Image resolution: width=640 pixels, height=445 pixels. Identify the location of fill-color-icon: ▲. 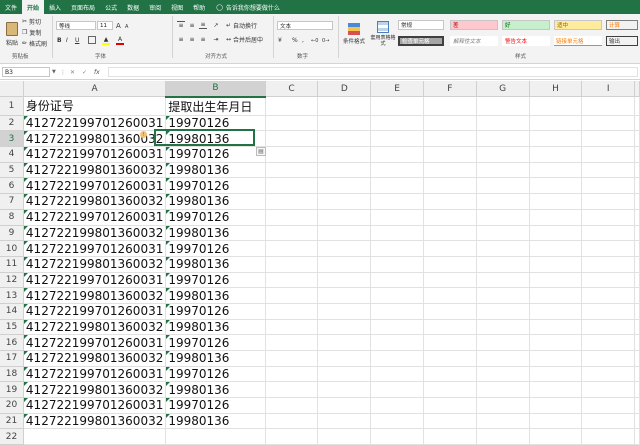
(106, 40).